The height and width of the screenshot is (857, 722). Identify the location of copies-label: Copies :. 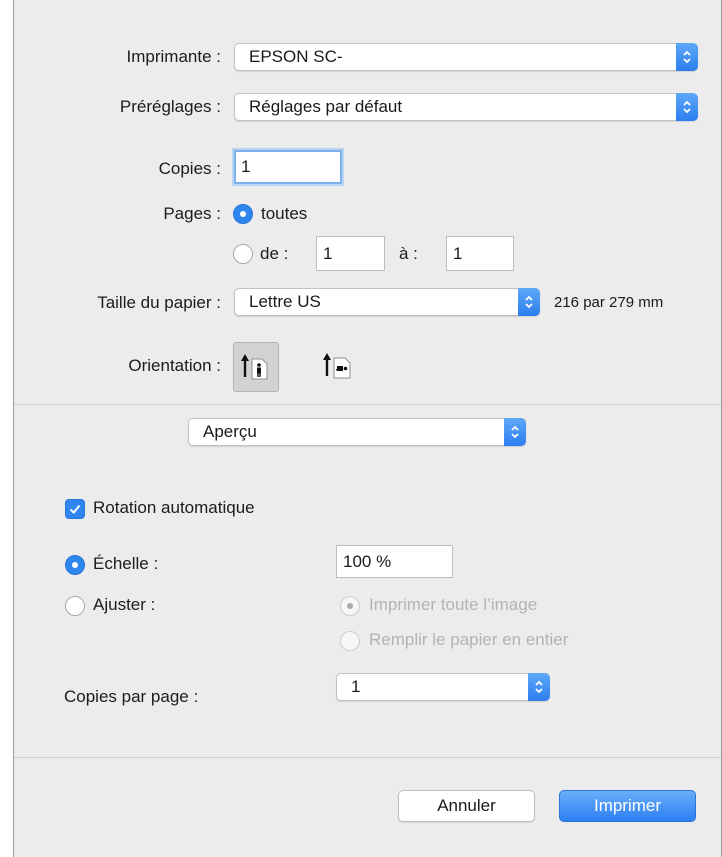
(189, 168).